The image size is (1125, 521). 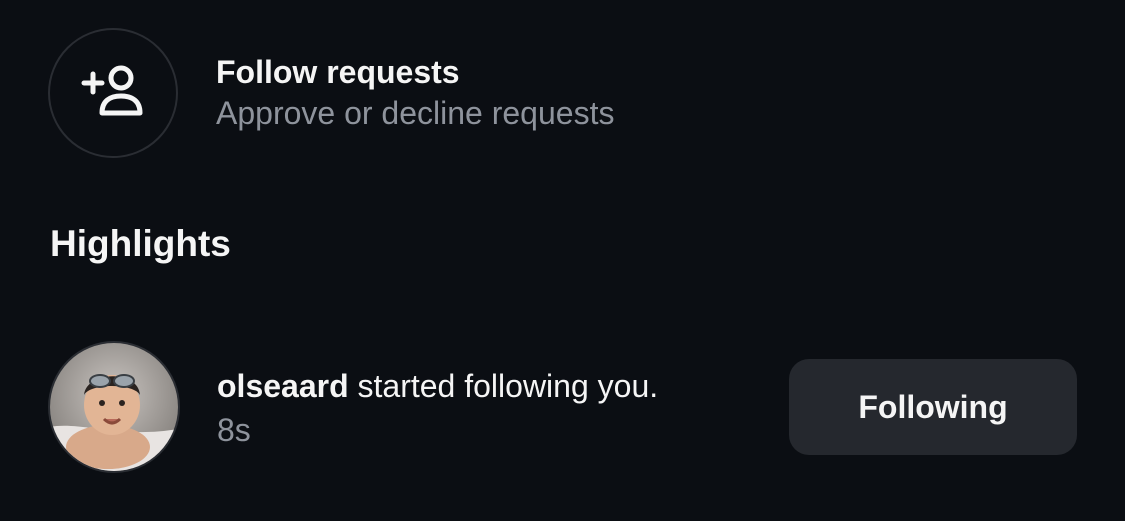 I want to click on add-person-icon, so click(x=112, y=90).